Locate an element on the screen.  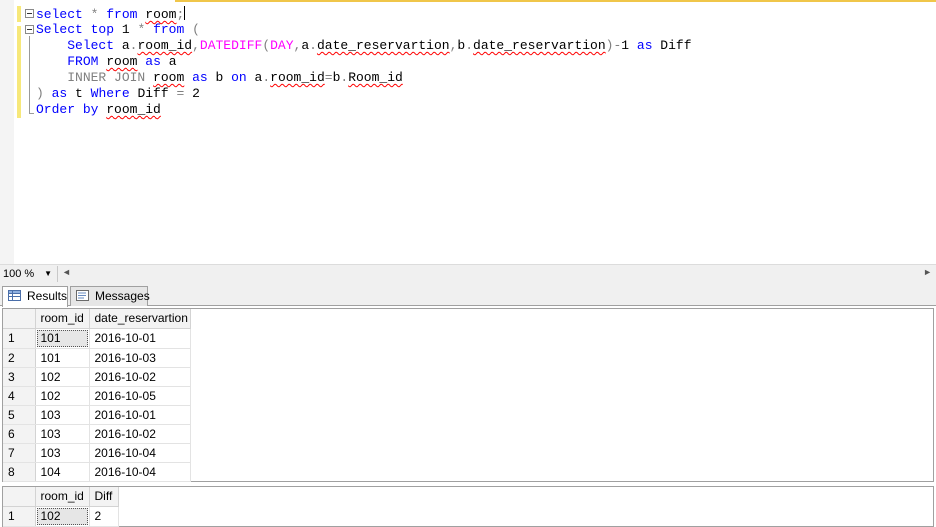
table-row: 8 104 2016-10-04 is located at coordinates (97, 472).